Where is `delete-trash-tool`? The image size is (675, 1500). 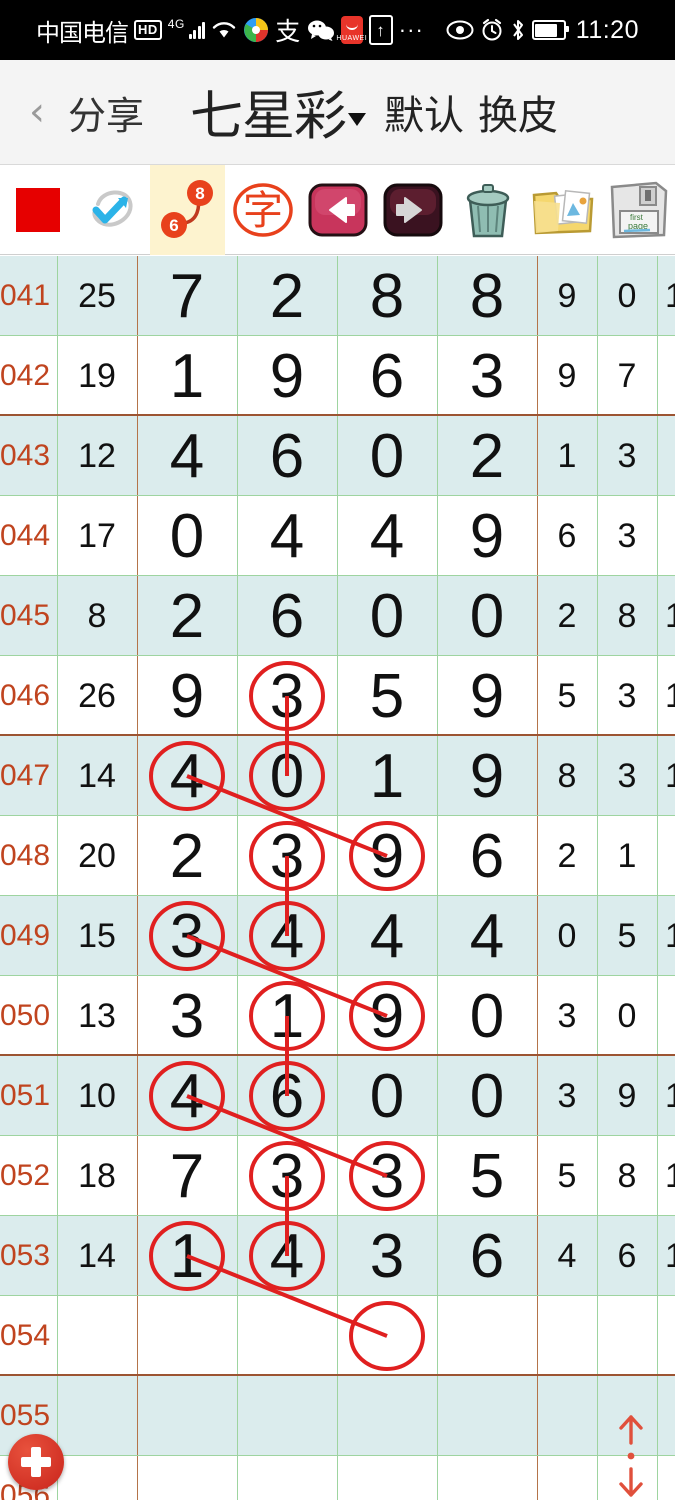 delete-trash-tool is located at coordinates (487, 210).